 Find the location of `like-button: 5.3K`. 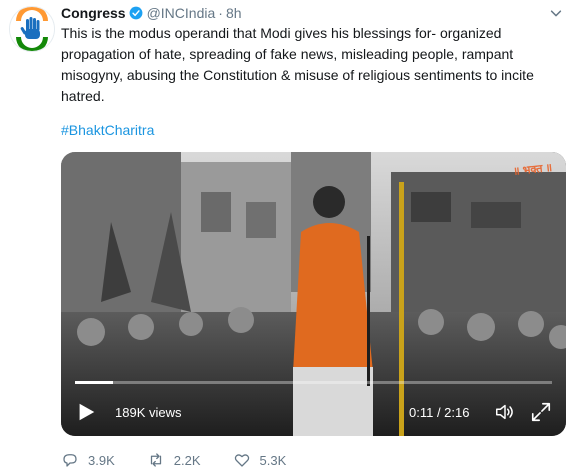

like-button: 5.3K is located at coordinates (260, 460).